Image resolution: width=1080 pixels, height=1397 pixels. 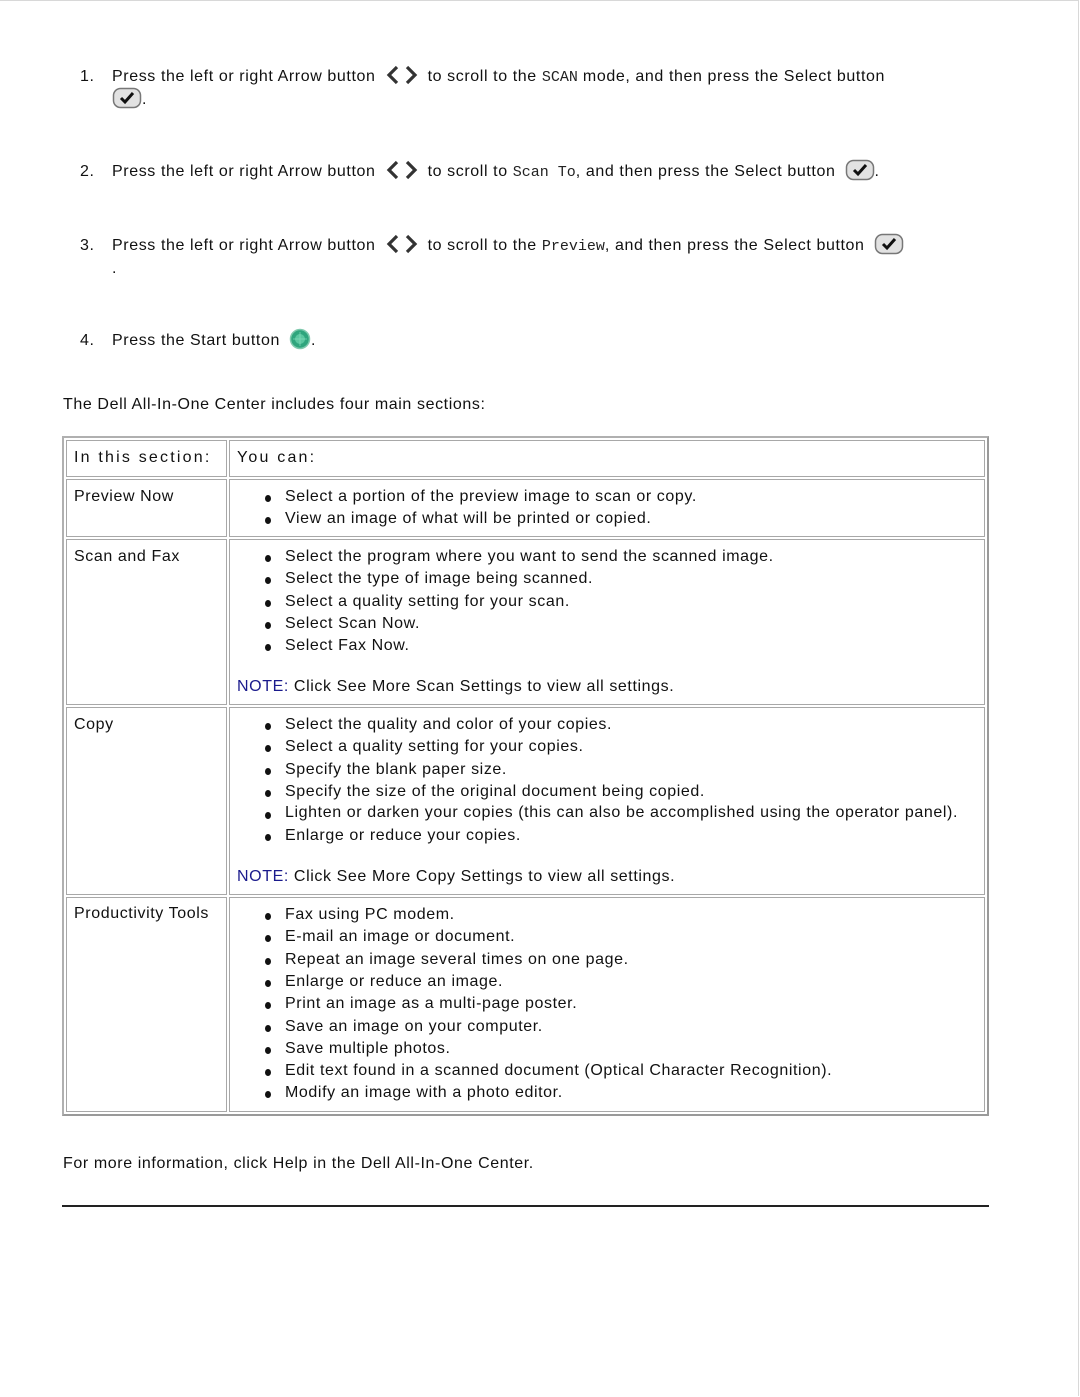 I want to click on step-number: 4., so click(x=87, y=340).